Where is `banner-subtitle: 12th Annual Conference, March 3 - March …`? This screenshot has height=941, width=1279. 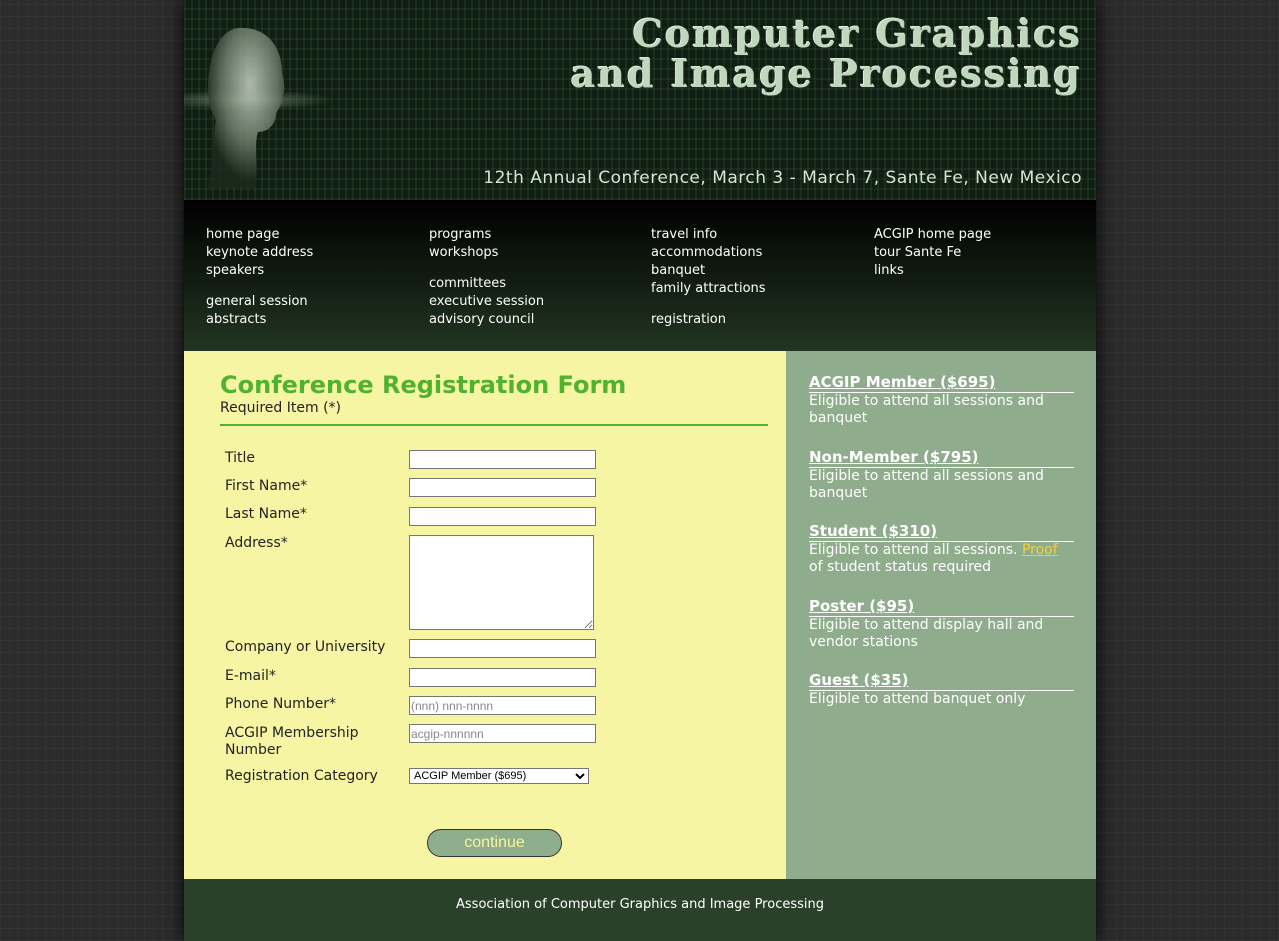 banner-subtitle: 12th Annual Conference, March 3 - March … is located at coordinates (782, 178).